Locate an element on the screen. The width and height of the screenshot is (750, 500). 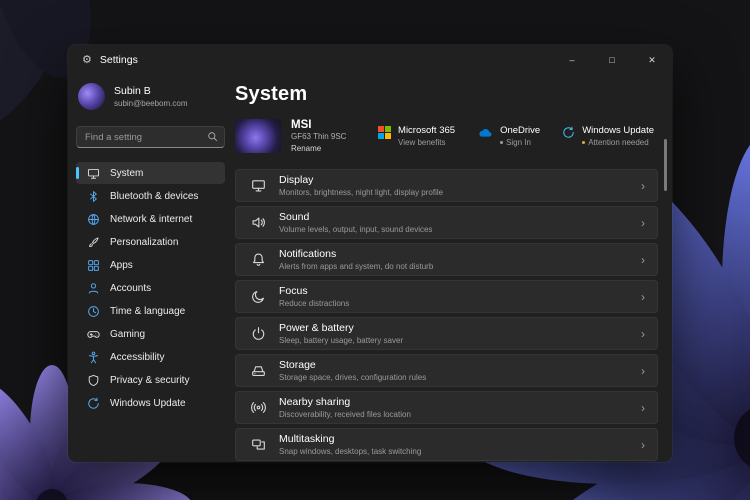
selected-indicator is located at coordinates (77, 173).